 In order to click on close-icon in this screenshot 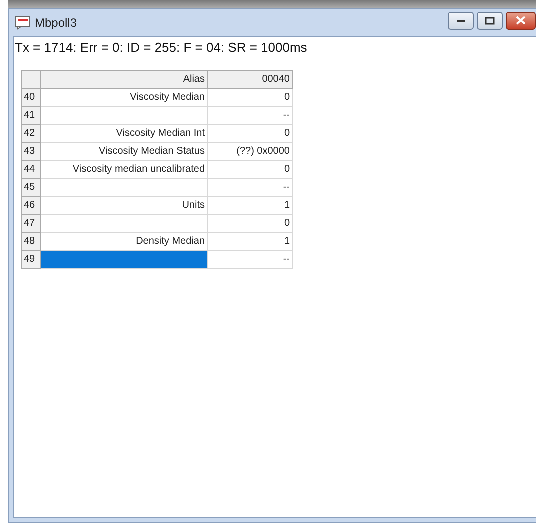, I will do `click(521, 20)`.